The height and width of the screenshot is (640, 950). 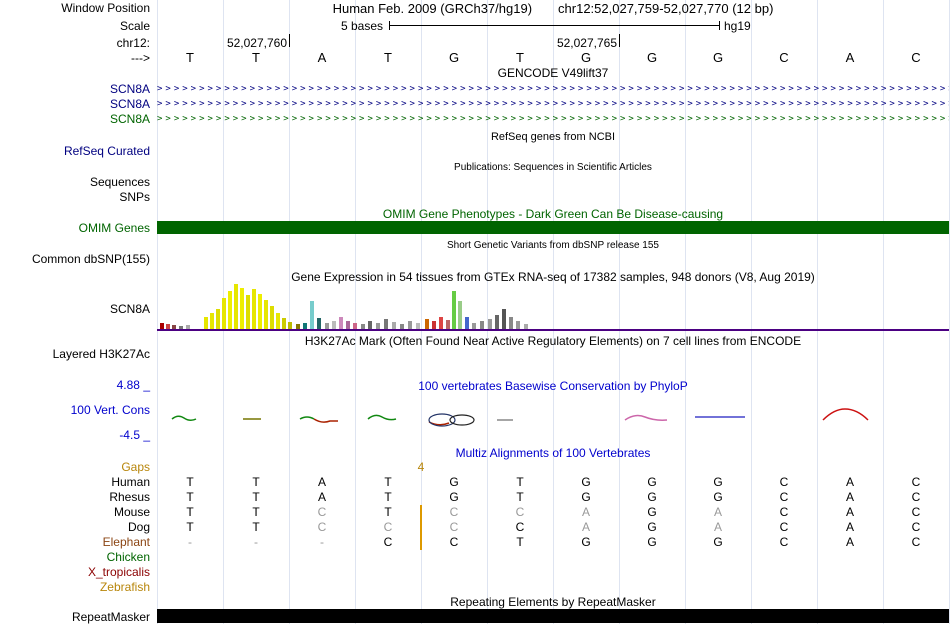 What do you see at coordinates (75, 497) in the screenshot?
I see `multiz-species-label: Rhesus` at bounding box center [75, 497].